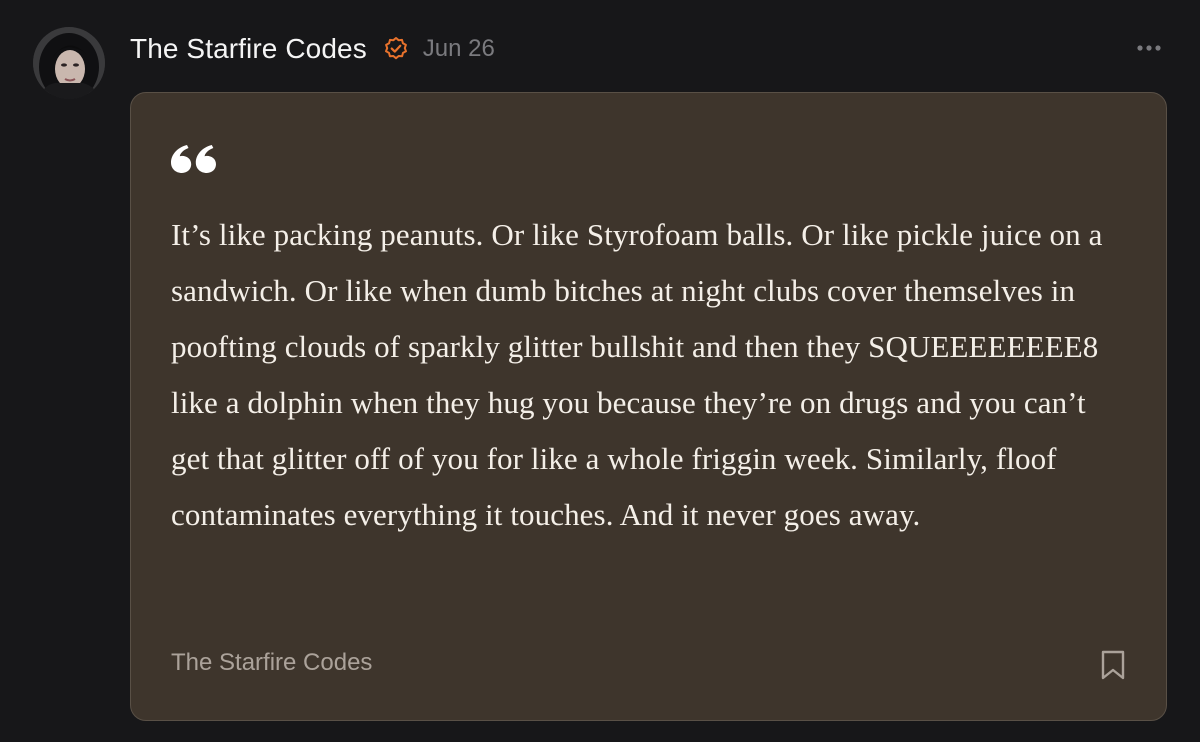  I want to click on post-header: The Starfire Codes Jun 26, so click(312, 49).